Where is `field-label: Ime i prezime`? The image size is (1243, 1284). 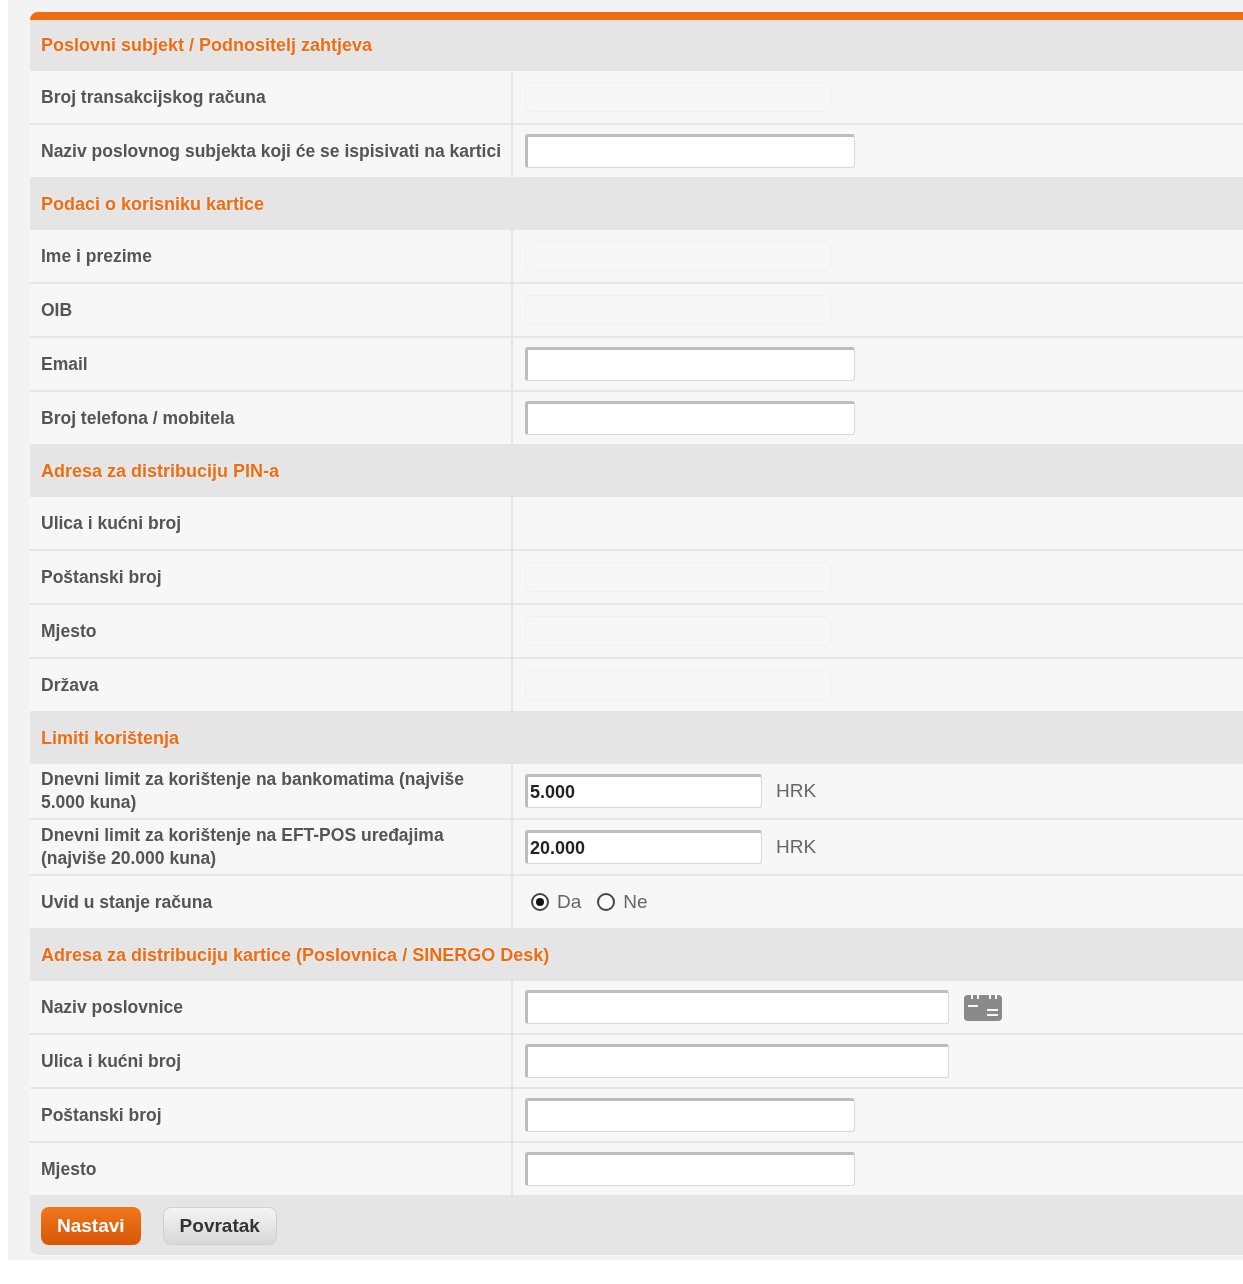
field-label: Ime i prezime is located at coordinates (96, 256).